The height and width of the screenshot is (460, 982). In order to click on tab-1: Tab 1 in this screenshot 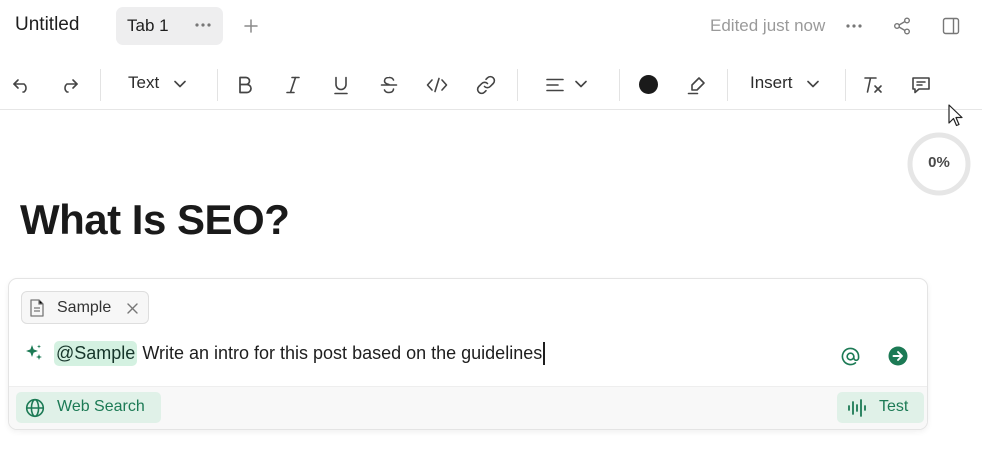, I will do `click(169, 26)`.